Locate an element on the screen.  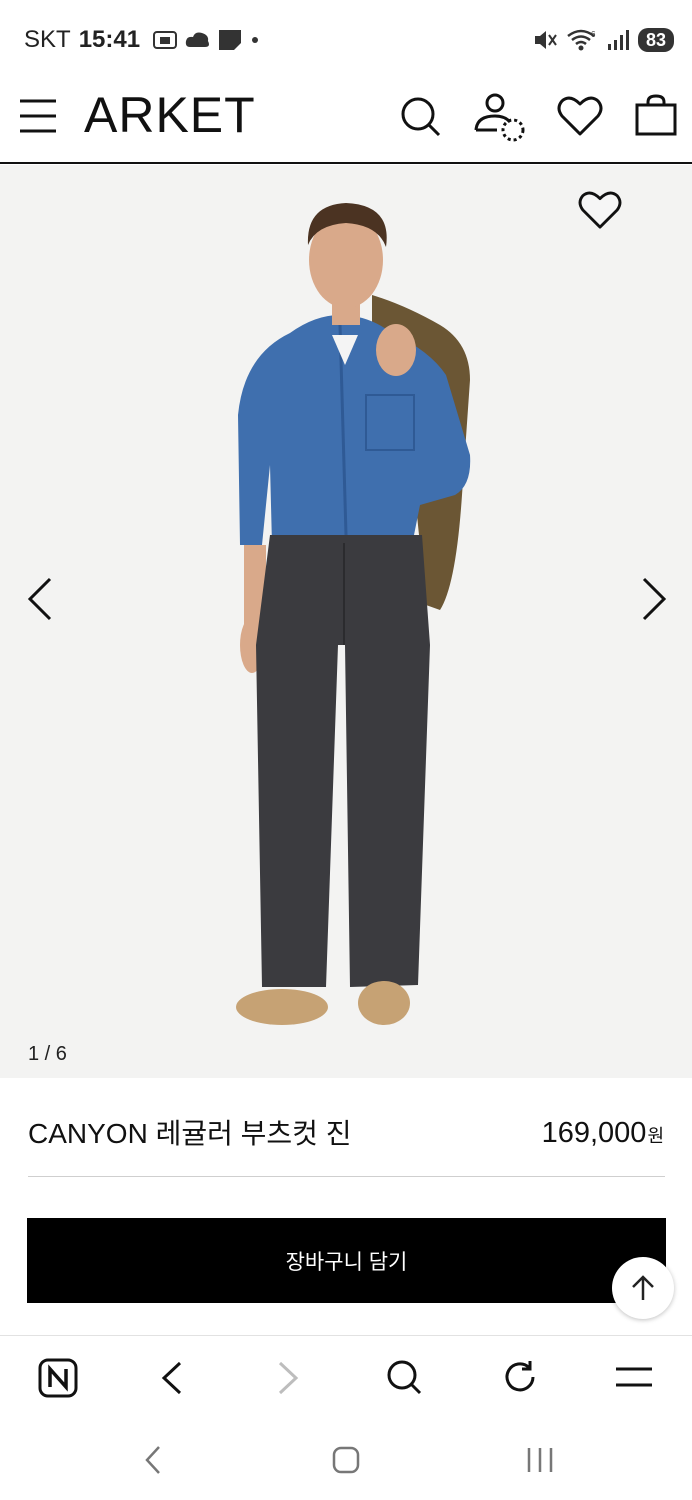
scroll-to-top-button is located at coordinates (643, 1288).